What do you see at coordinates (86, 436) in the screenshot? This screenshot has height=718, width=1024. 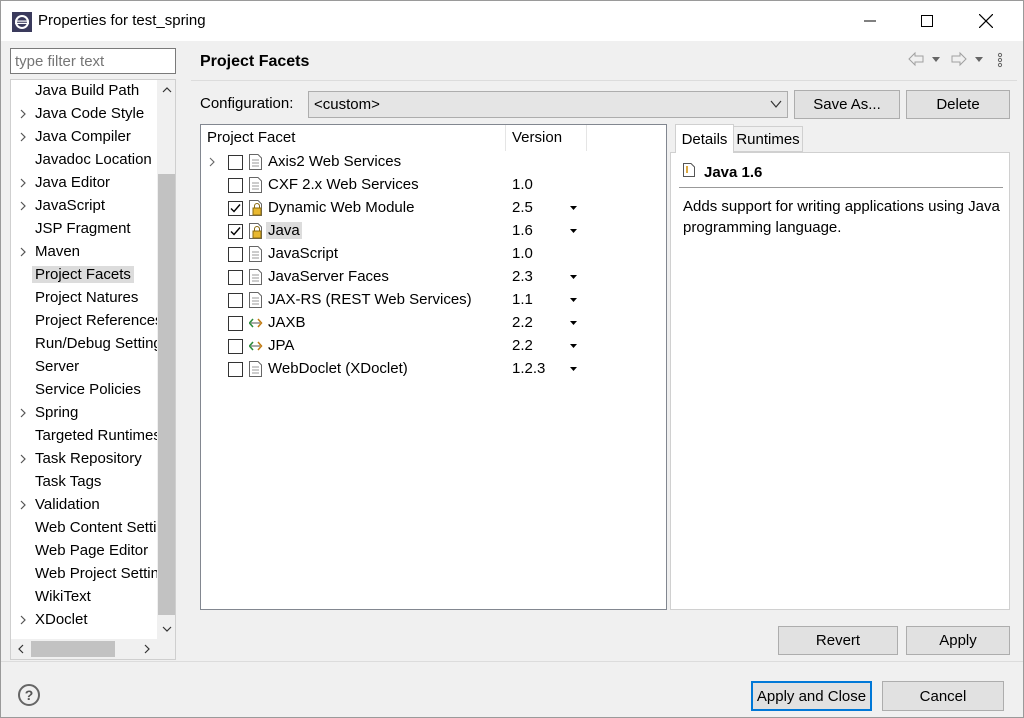 I see `tree-item: Targeted Runtimes` at bounding box center [86, 436].